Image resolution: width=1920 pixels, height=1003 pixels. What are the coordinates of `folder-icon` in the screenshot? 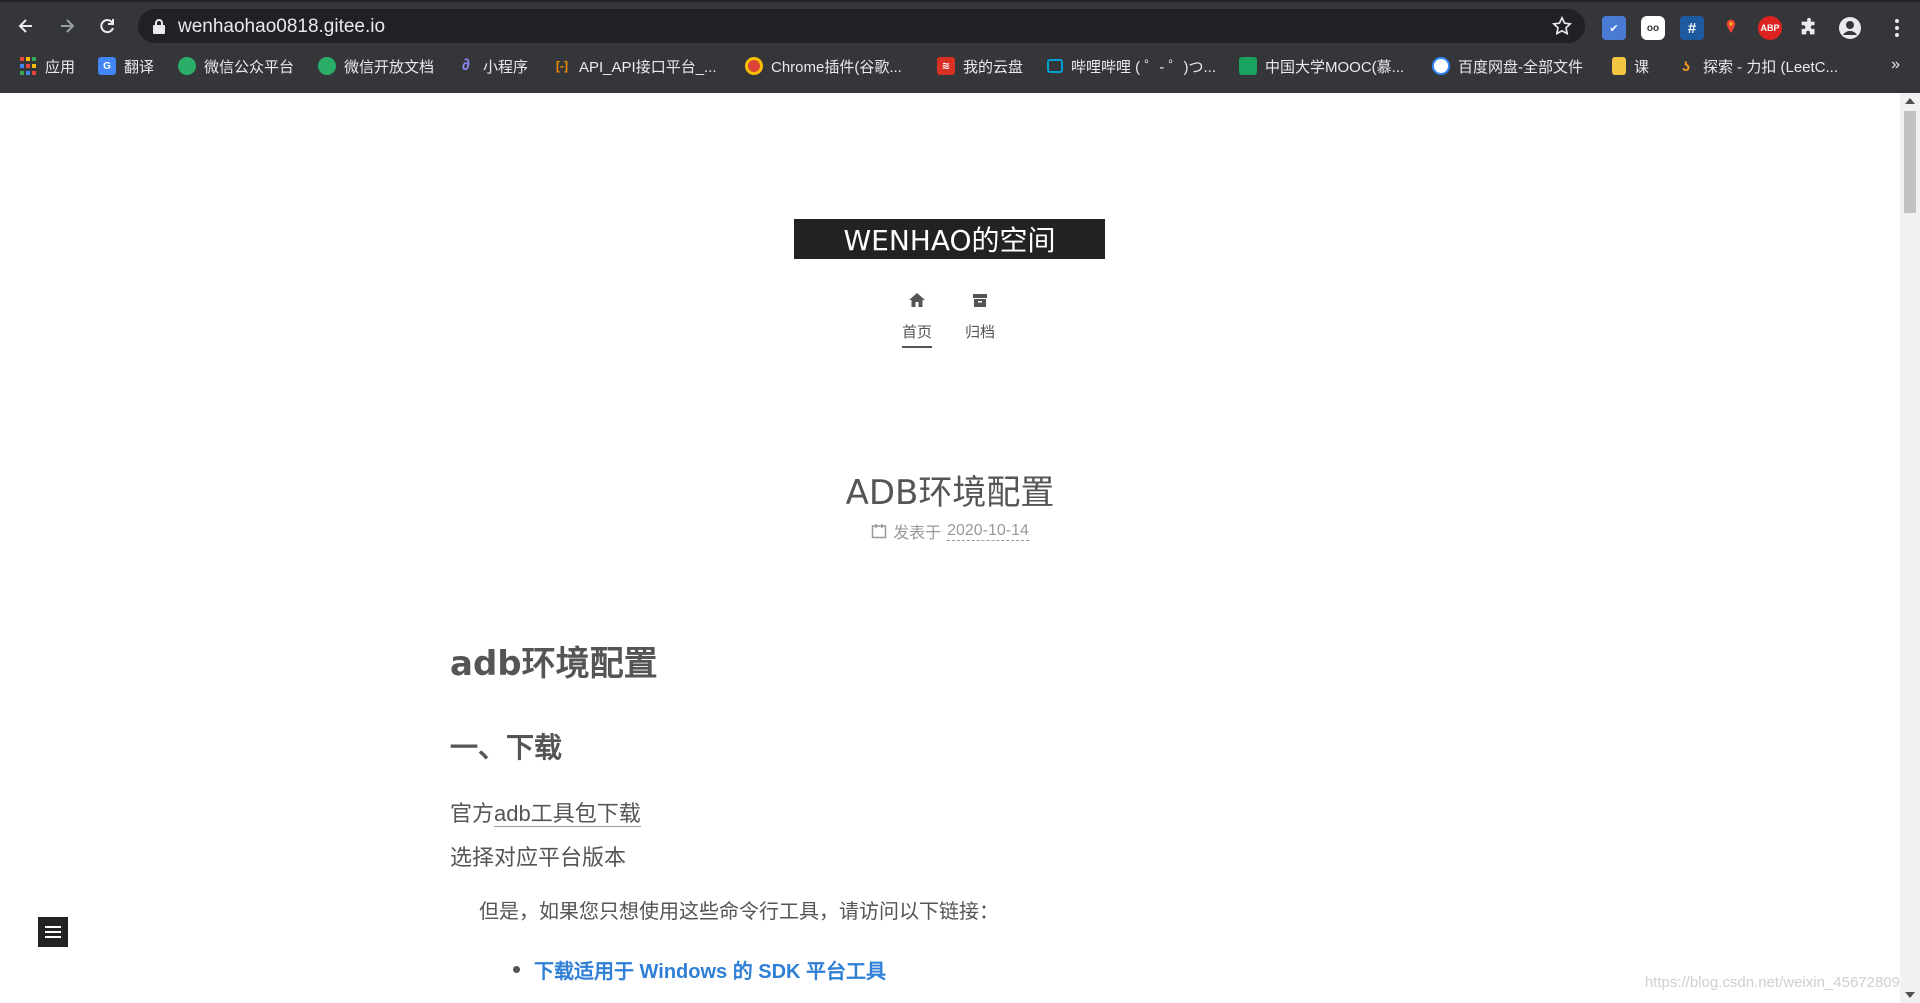 It's located at (1619, 66).